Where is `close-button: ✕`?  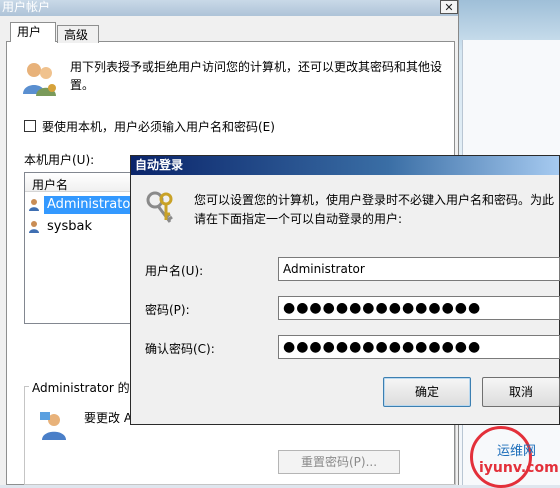
close-button: ✕ is located at coordinates (449, 7).